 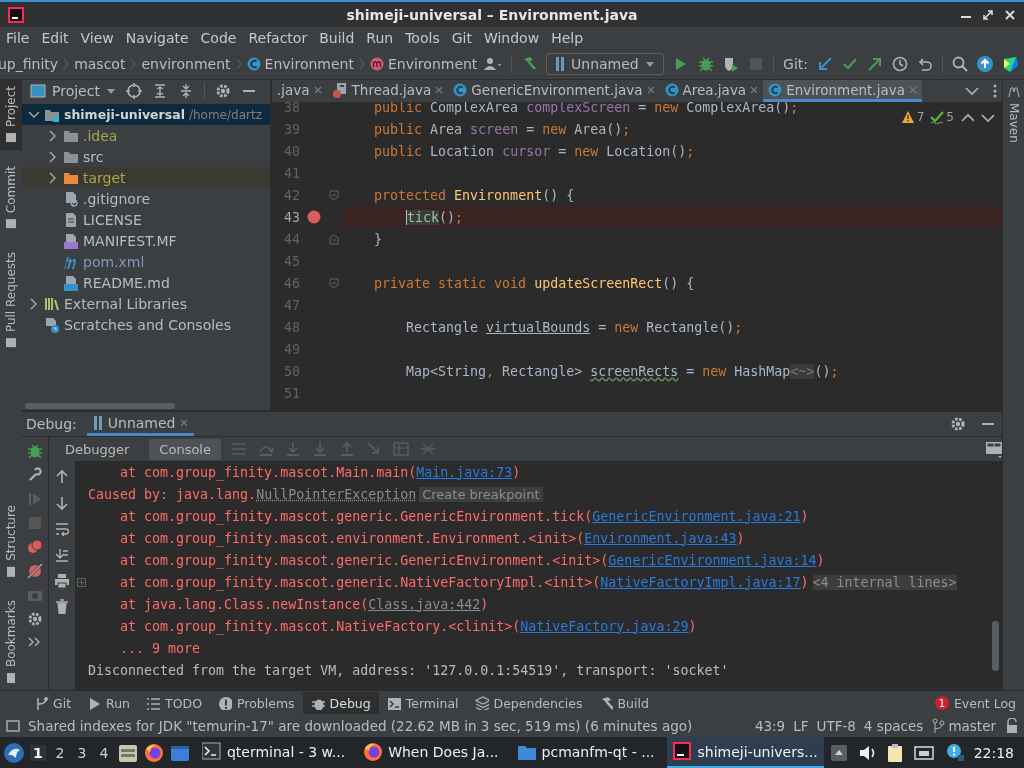 What do you see at coordinates (424, 604) in the screenshot?
I see `console-link: Class.java:442` at bounding box center [424, 604].